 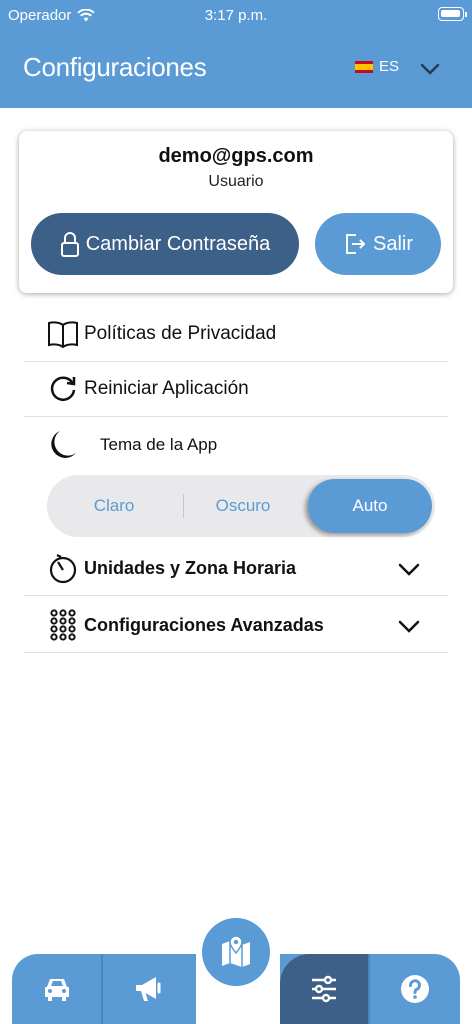 I want to click on exit-label: Salir, so click(x=392, y=243).